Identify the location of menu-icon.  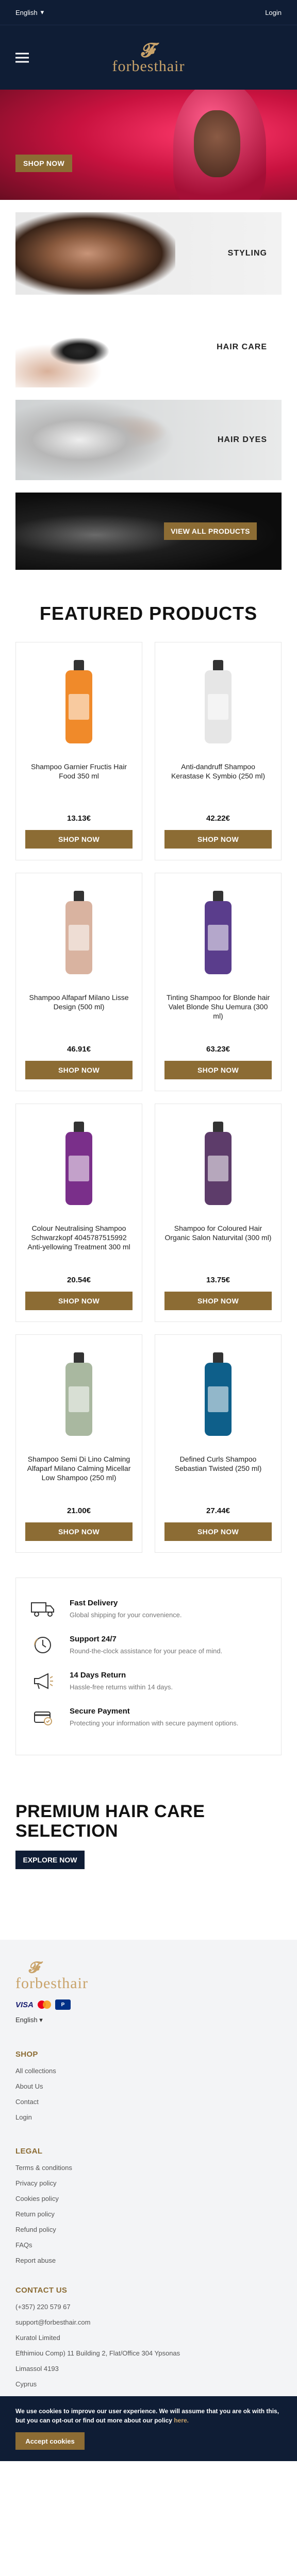
(22, 57).